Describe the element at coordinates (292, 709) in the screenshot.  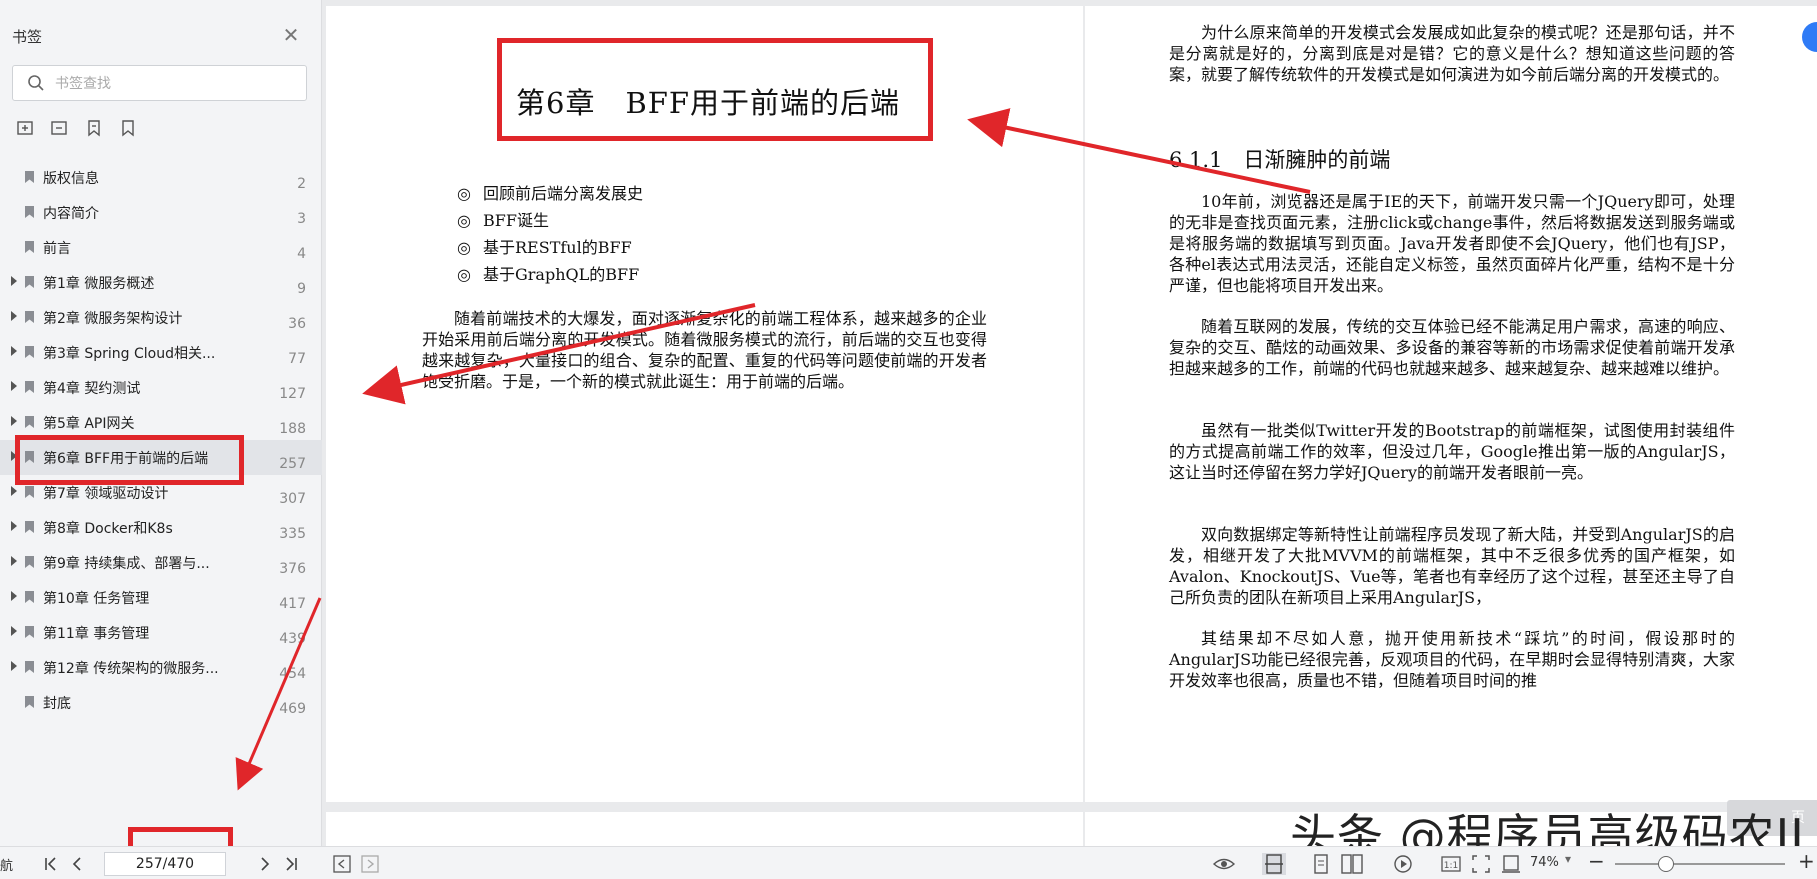
I see `bookmark-page-number: 469` at that location.